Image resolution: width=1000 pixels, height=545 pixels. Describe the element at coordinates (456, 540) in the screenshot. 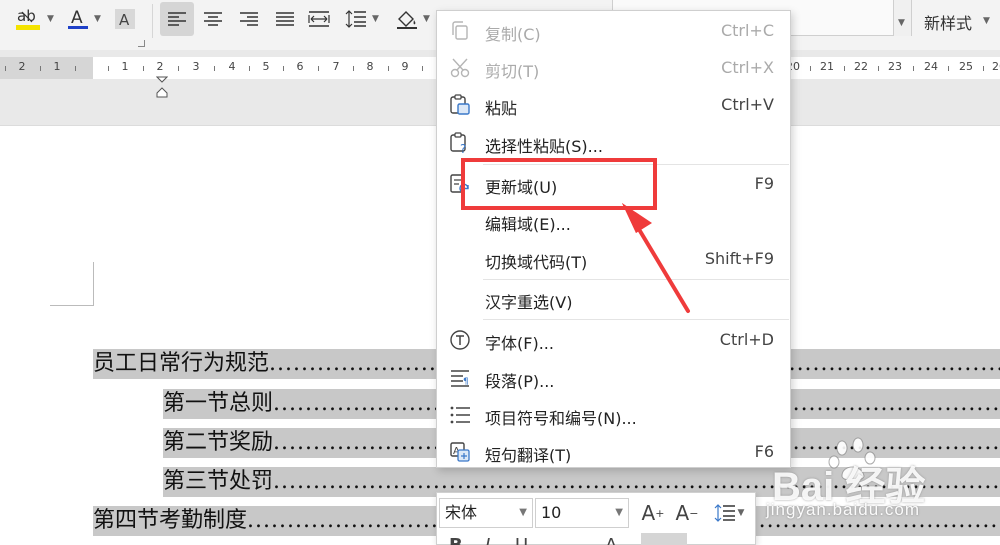

I see `bold-icon: B` at that location.